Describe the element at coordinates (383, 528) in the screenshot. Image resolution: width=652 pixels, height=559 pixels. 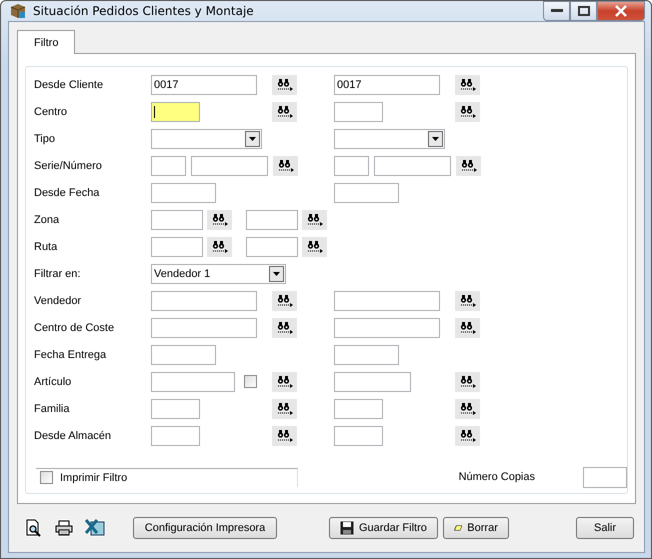
I see `save-button: Guardar Filtro` at that location.